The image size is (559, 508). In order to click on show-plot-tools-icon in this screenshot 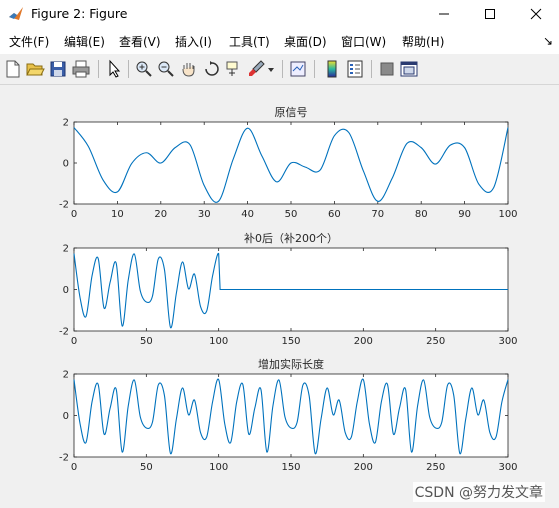, I will do `click(409, 69)`.